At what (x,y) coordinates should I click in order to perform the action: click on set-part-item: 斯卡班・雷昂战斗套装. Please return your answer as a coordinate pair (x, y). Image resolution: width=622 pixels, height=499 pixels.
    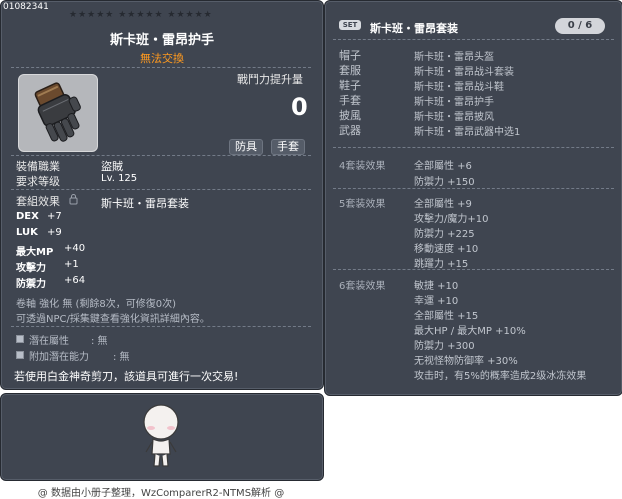
    Looking at the image, I should click on (464, 72).